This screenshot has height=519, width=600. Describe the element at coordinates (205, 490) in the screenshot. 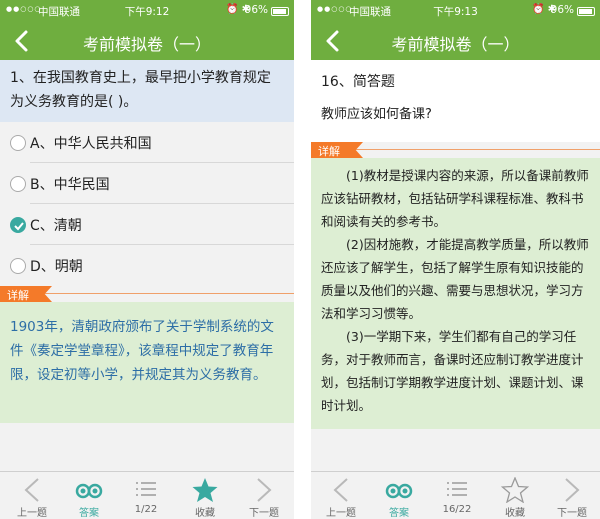

I see `star-icon` at that location.